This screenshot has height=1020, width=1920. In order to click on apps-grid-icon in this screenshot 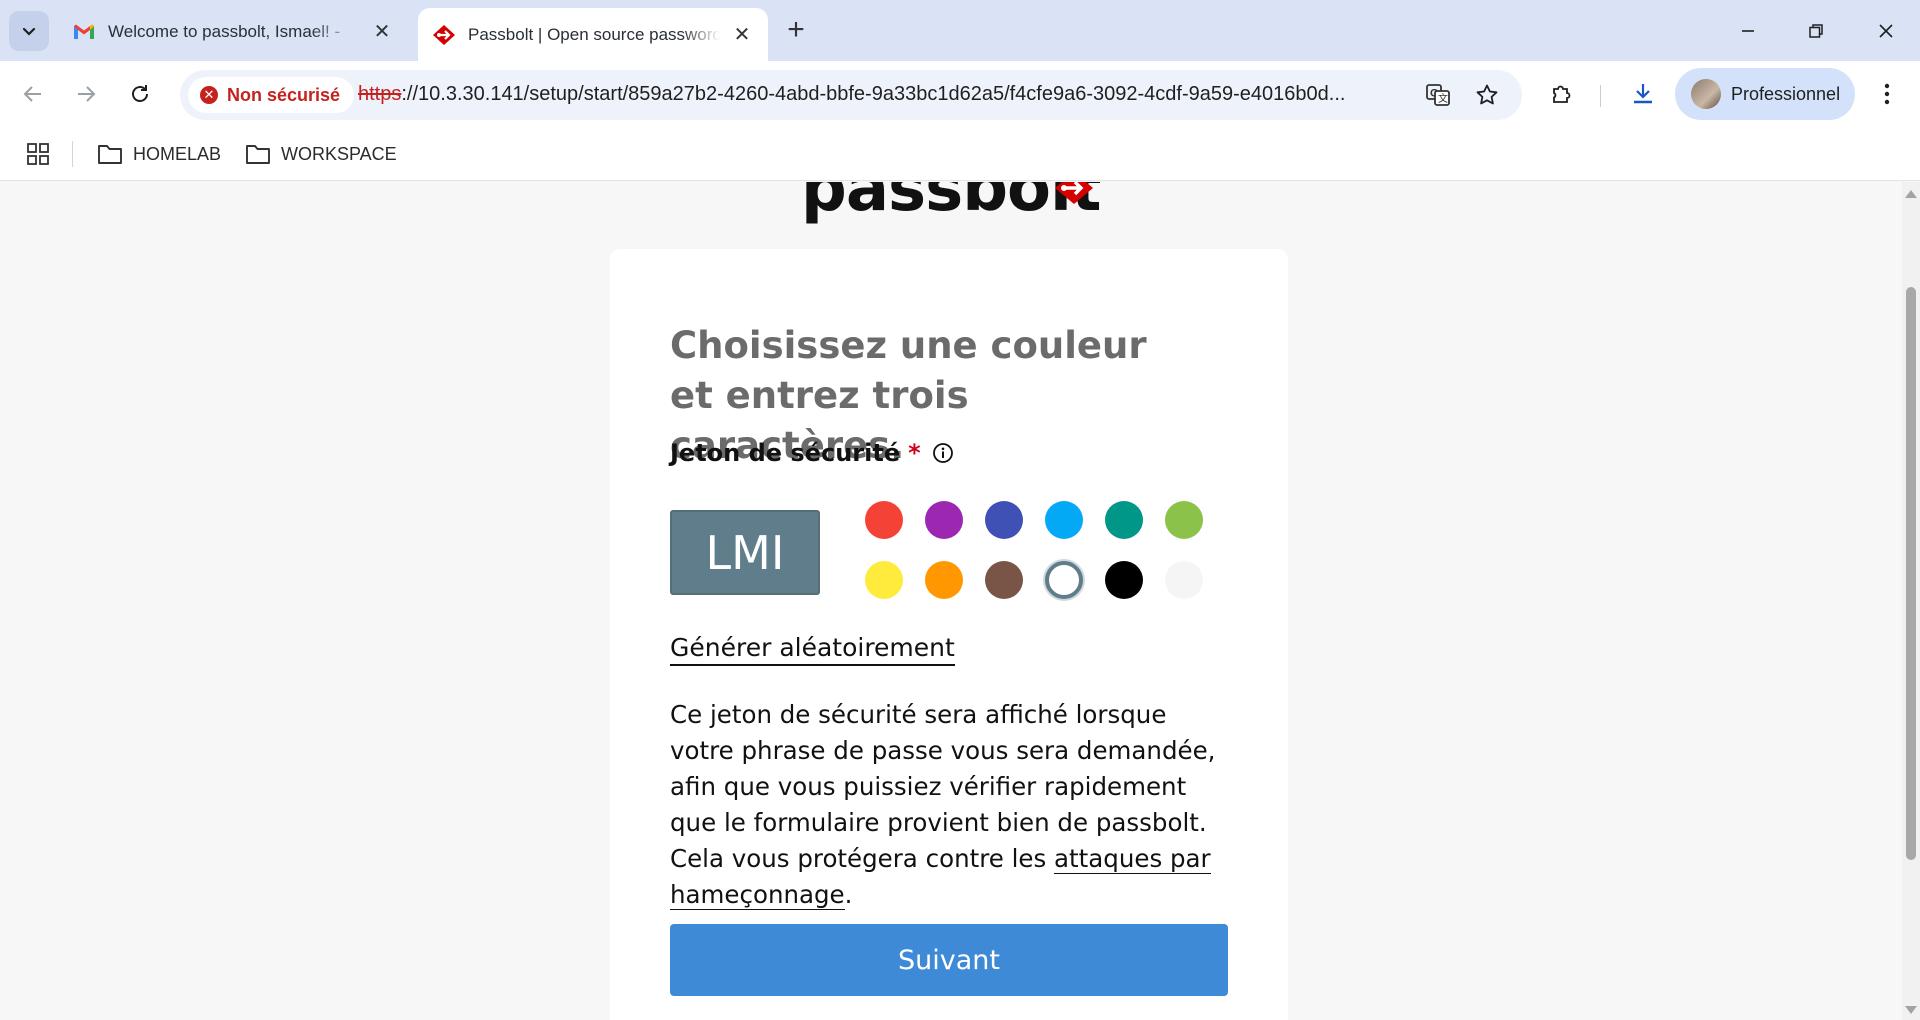, I will do `click(38, 154)`.